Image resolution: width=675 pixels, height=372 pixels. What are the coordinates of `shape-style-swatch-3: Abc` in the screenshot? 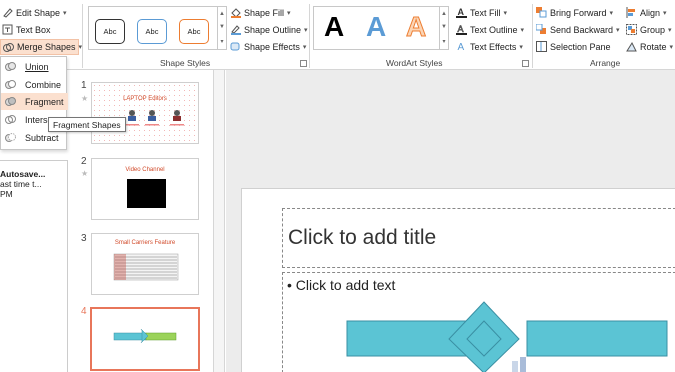 It's located at (194, 31).